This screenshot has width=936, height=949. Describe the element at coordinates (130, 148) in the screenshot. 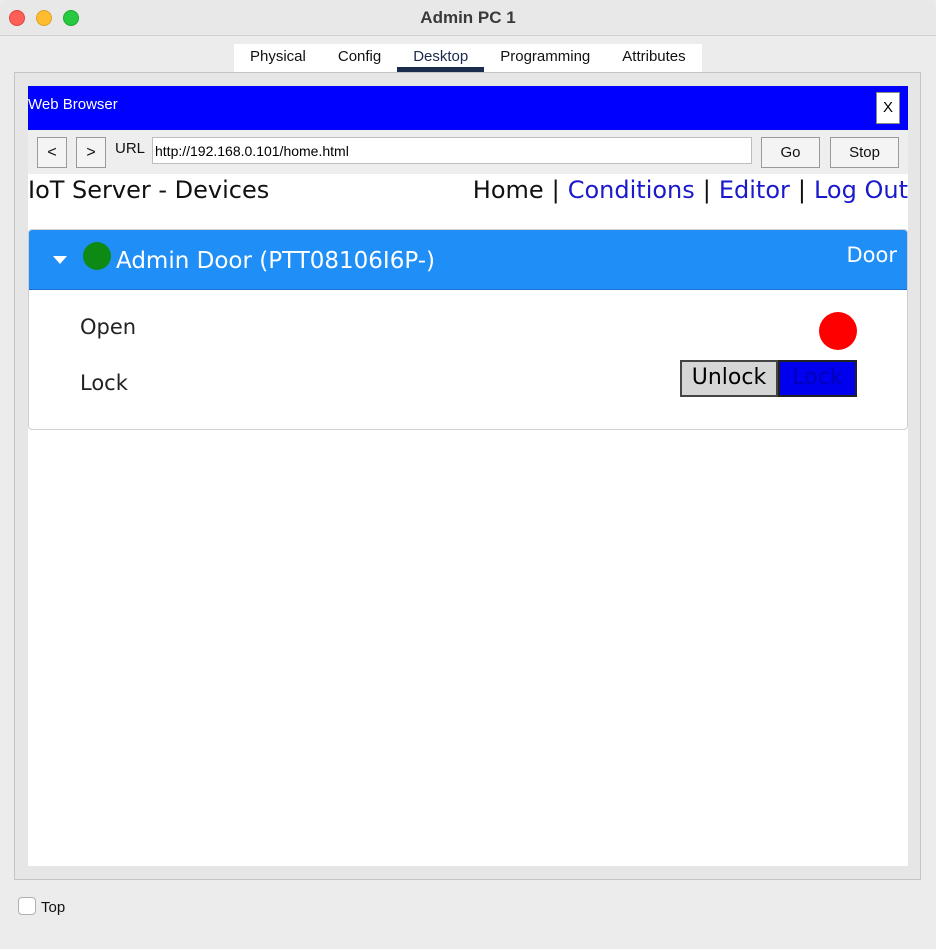

I see `url-label: URL` at that location.